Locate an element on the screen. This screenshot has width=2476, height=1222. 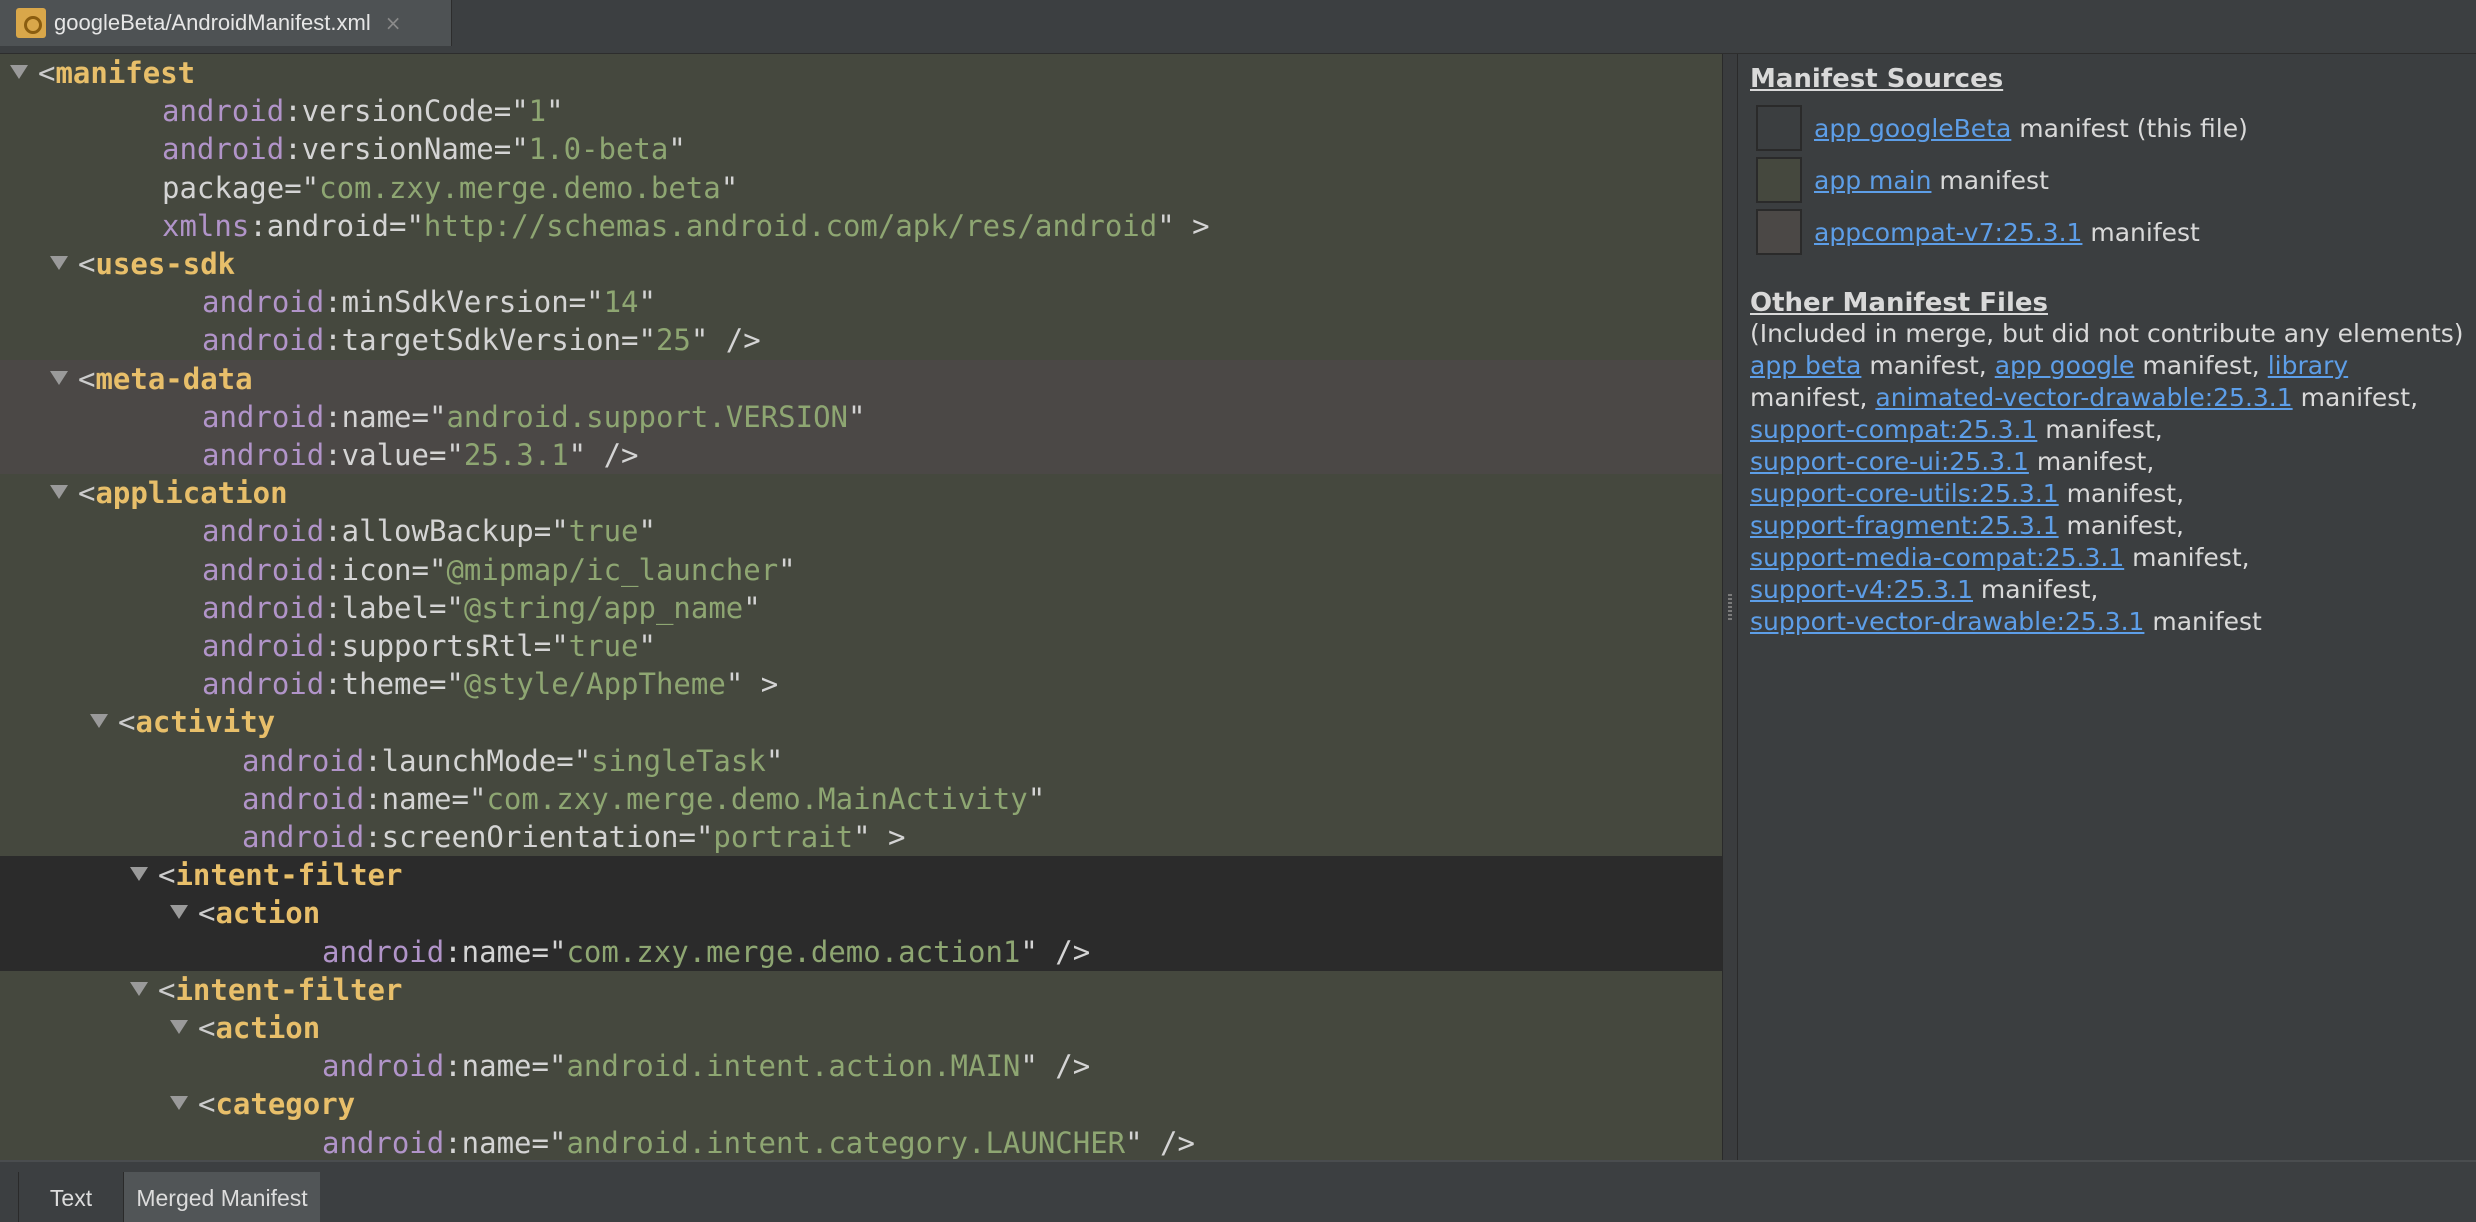
code-line: <manifest is located at coordinates (861, 73).